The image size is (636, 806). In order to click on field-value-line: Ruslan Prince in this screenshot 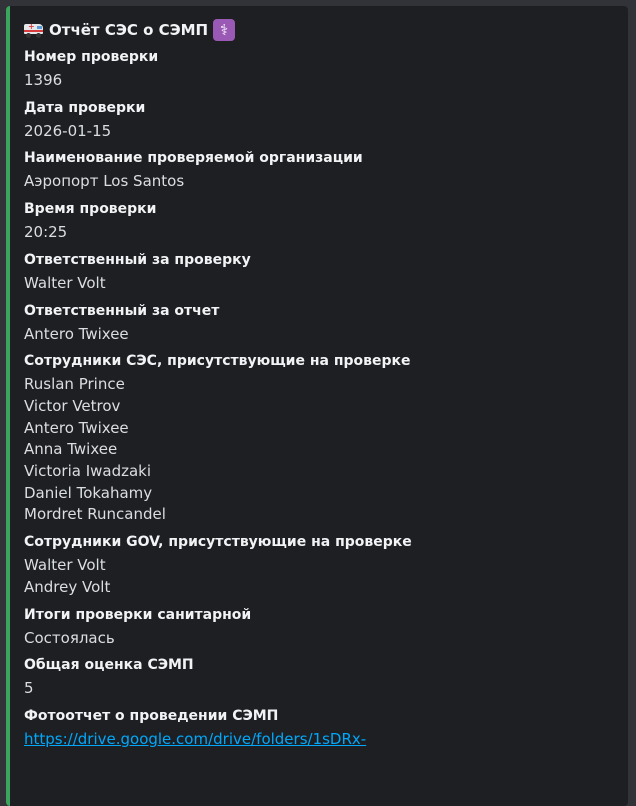, I will do `click(74, 384)`.